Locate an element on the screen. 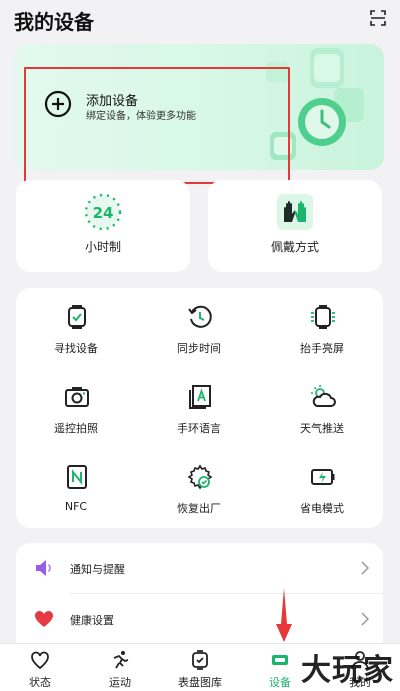 This screenshot has width=400, height=691. page-title: 我的设备 is located at coordinates (54, 22).